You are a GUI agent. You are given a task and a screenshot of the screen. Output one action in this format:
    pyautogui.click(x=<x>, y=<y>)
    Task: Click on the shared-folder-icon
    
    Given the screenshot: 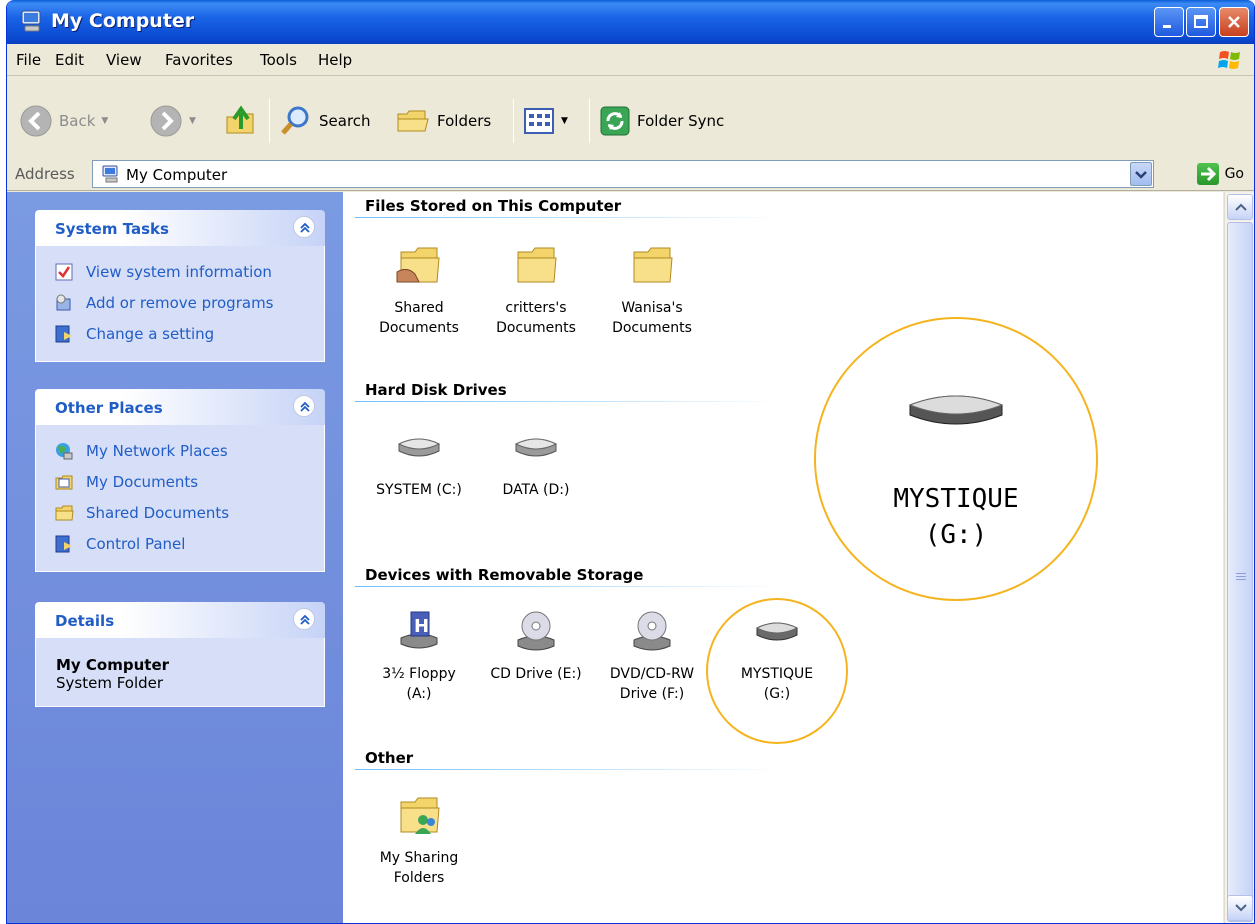 What is the action you would take?
    pyautogui.click(x=418, y=265)
    